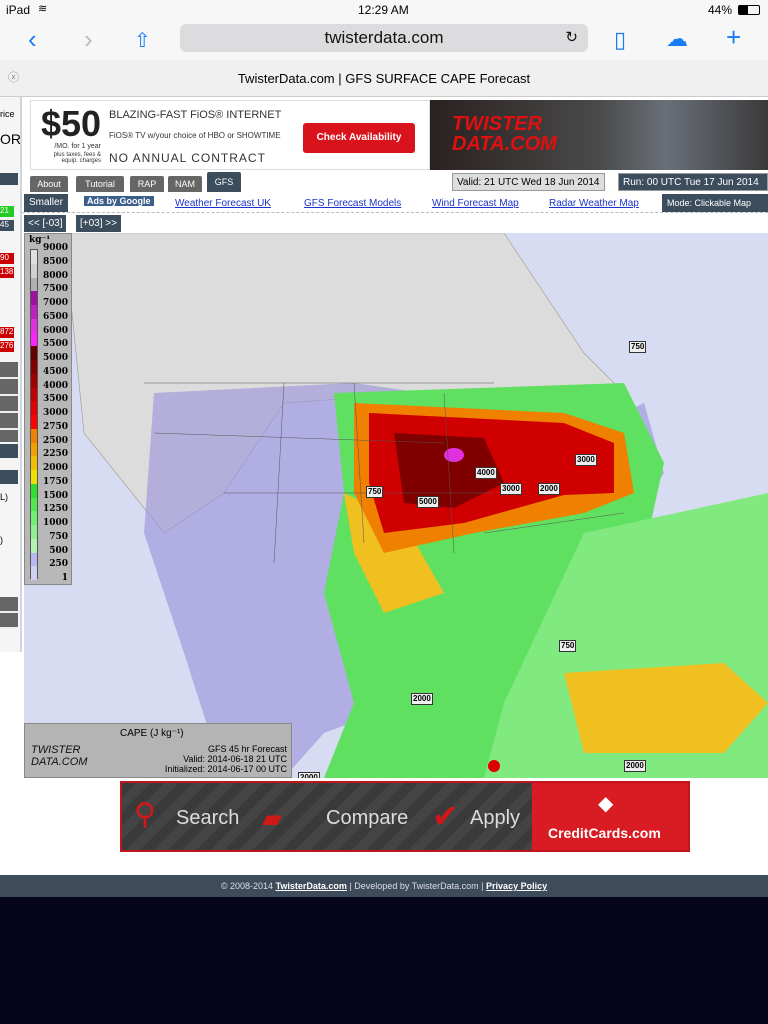 The width and height of the screenshot is (768, 1024). Describe the element at coordinates (32, 39) in the screenshot. I see `back-icon: ‹` at that location.